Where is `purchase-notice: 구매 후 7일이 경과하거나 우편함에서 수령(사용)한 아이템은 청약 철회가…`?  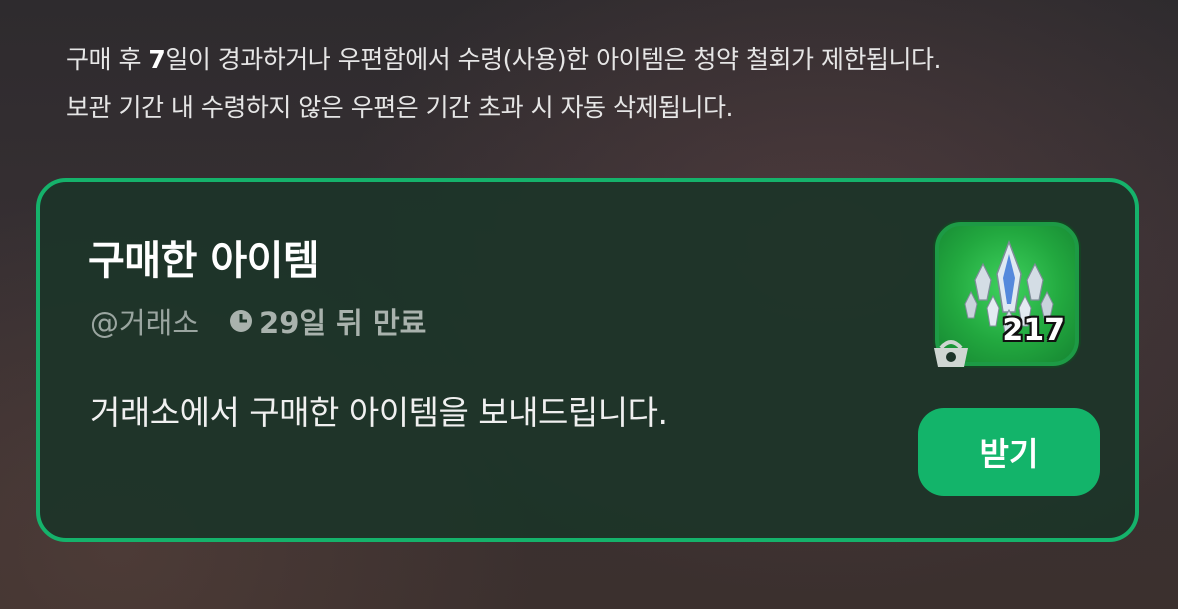
purchase-notice: 구매 후 7일이 경과하거나 우편함에서 수령(사용)한 아이템은 청약 철회가… is located at coordinates (606, 84).